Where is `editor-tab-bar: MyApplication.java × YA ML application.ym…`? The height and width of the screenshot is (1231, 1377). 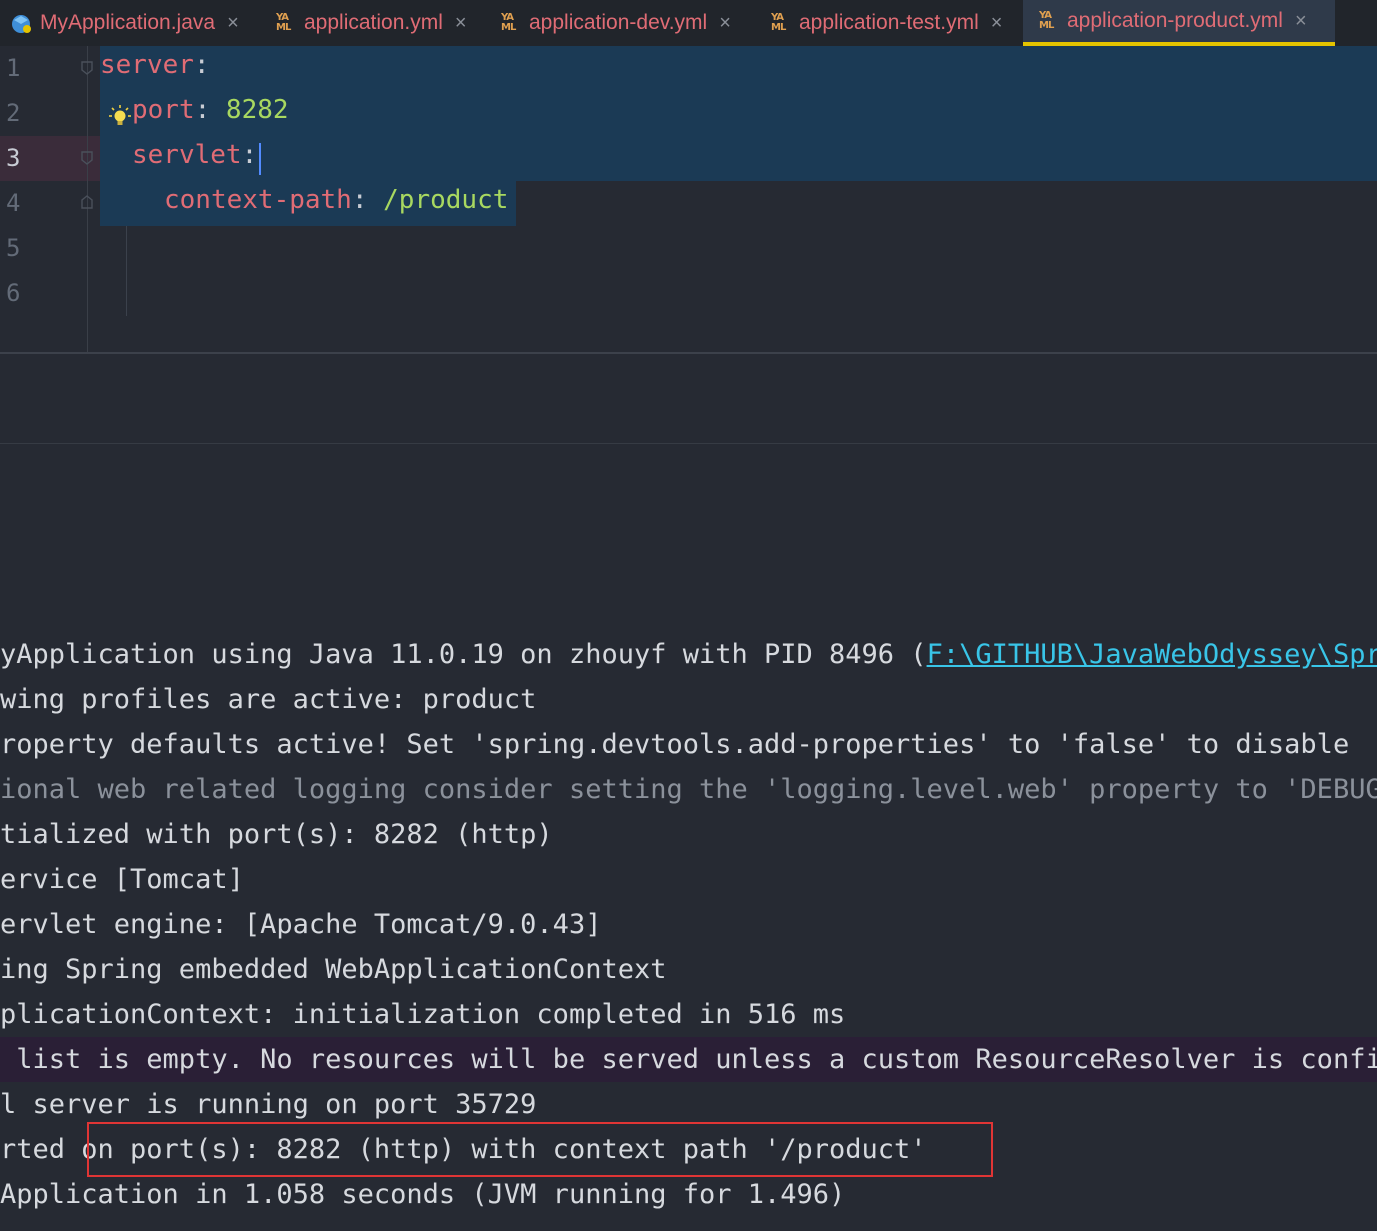
editor-tab-bar: MyApplication.java × YA ML application.ym… is located at coordinates (688, 23).